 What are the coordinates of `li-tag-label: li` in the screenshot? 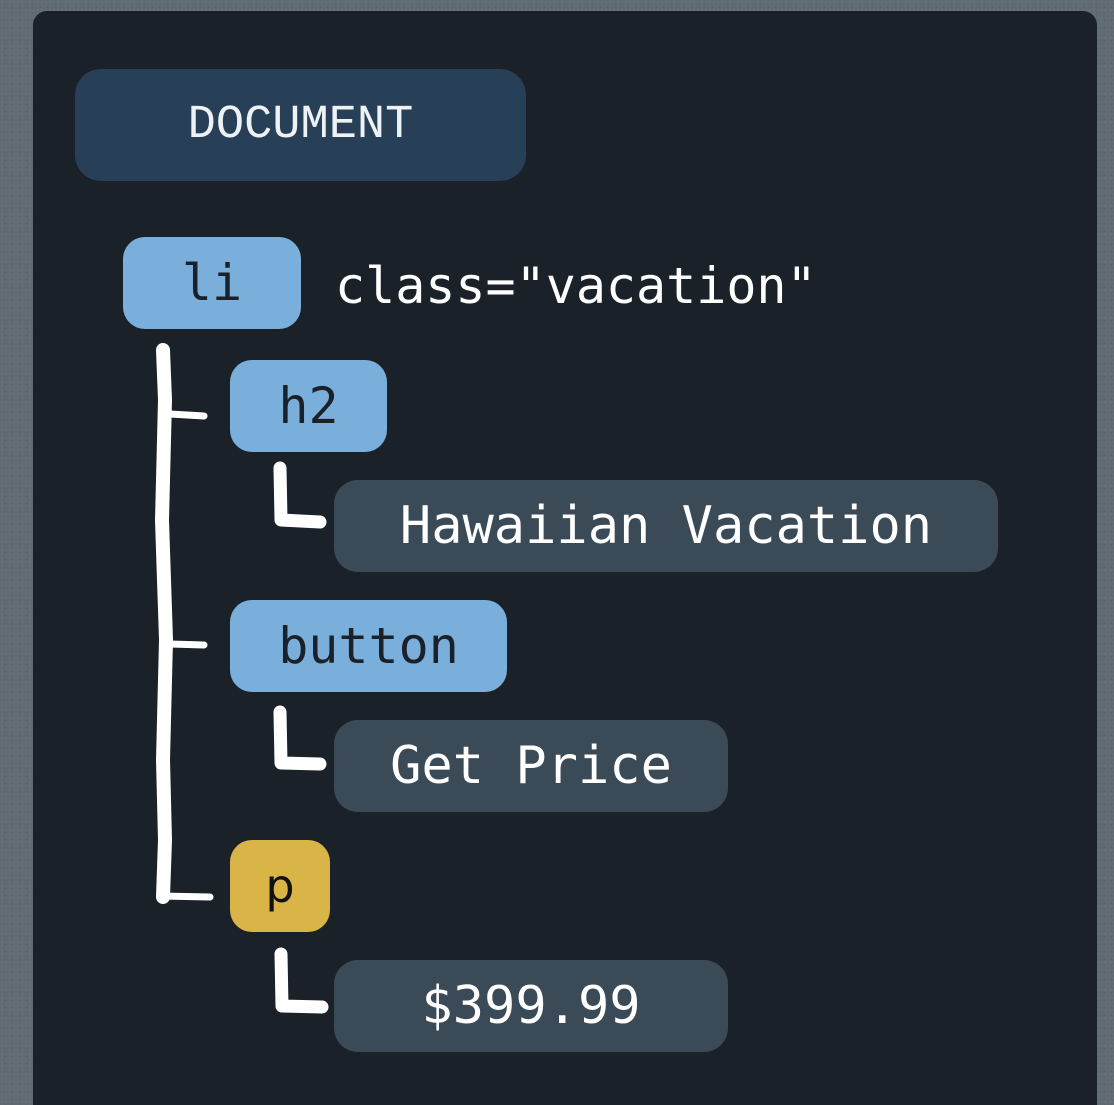 It's located at (212, 283).